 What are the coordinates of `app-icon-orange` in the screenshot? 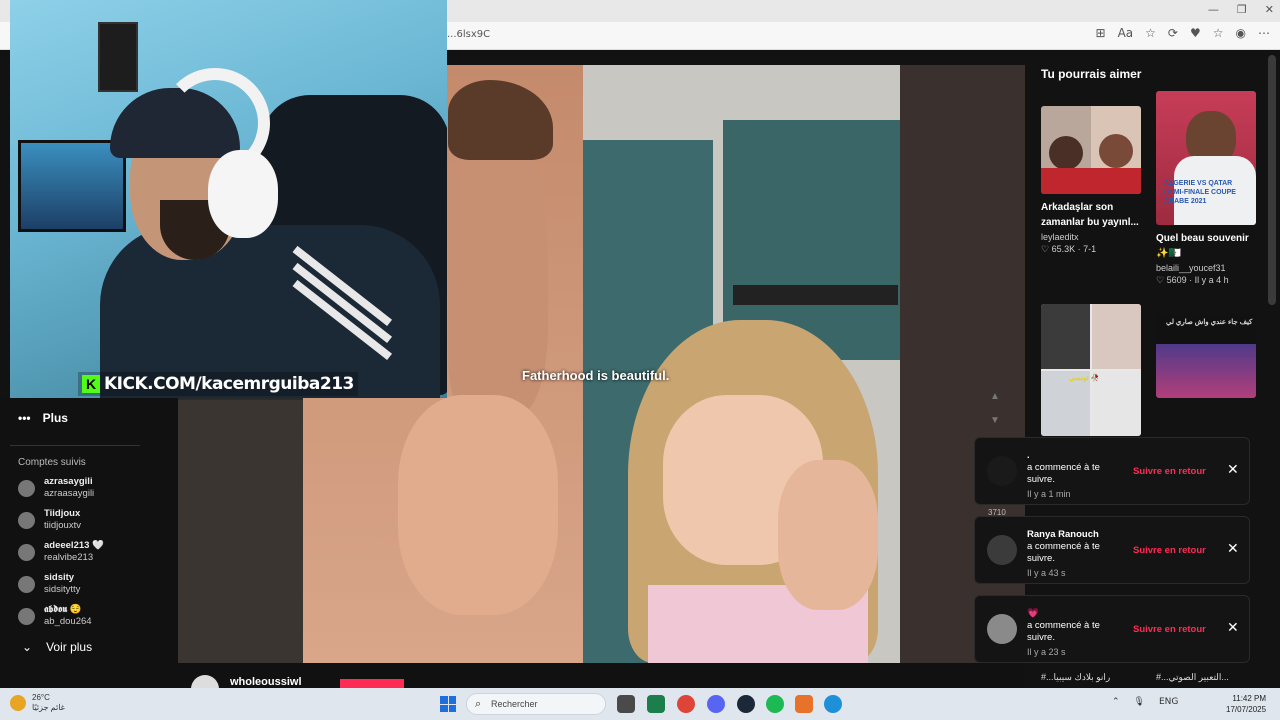 It's located at (804, 704).